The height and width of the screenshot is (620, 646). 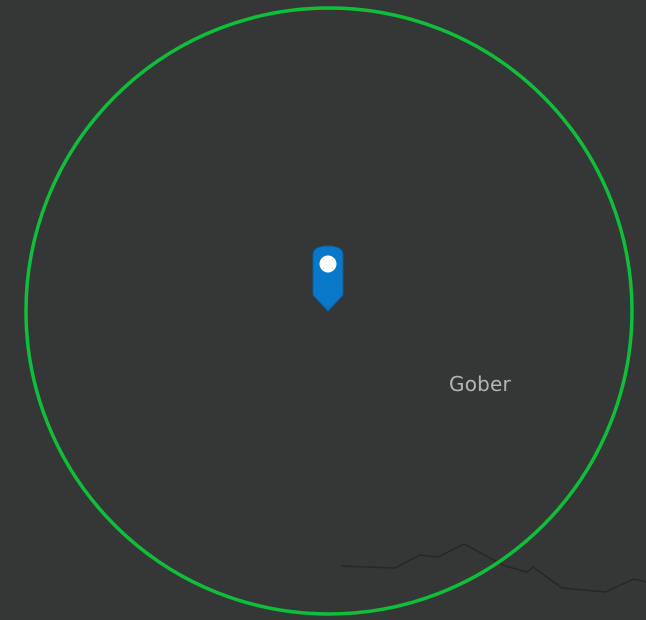 What do you see at coordinates (480, 384) in the screenshot?
I see `place-label: Gober` at bounding box center [480, 384].